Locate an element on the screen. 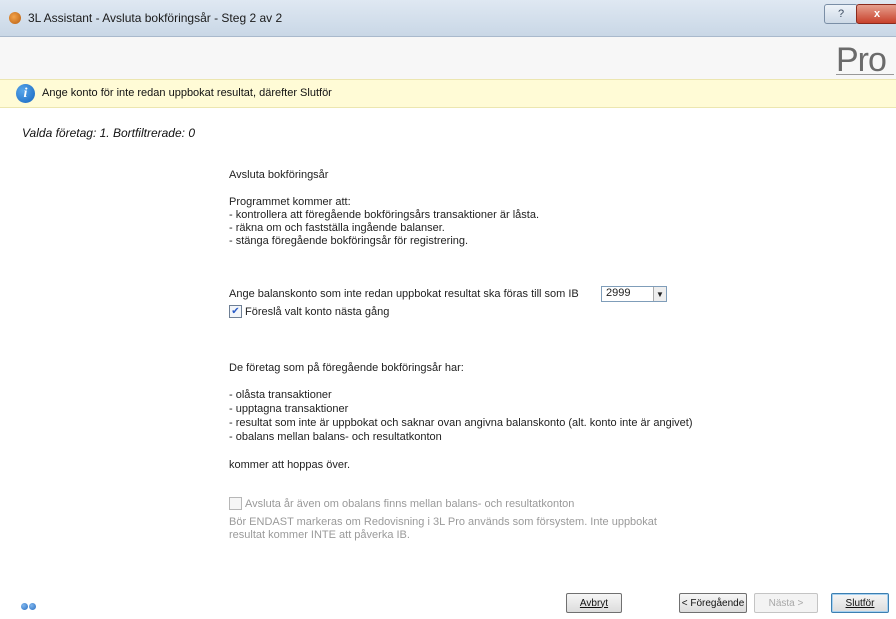 This screenshot has height=619, width=896. content-intro: Programmet kommer att: is located at coordinates (290, 202).